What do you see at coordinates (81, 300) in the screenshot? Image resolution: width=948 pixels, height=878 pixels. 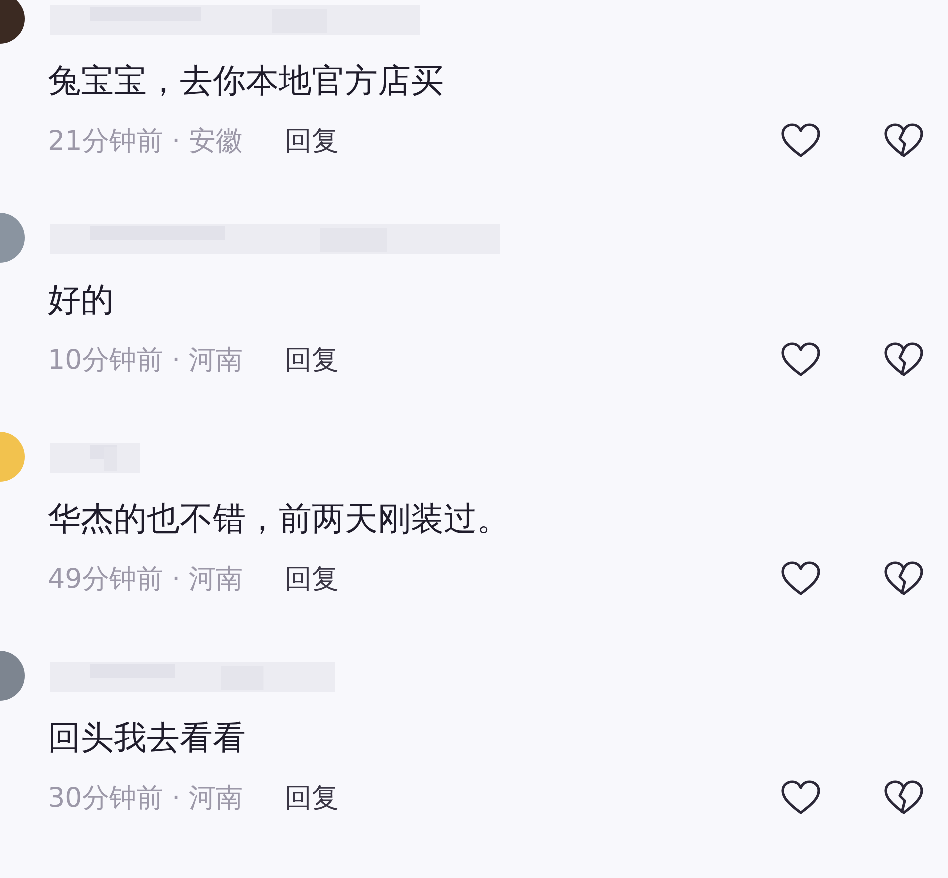 I see `comment-text: 好的` at bounding box center [81, 300].